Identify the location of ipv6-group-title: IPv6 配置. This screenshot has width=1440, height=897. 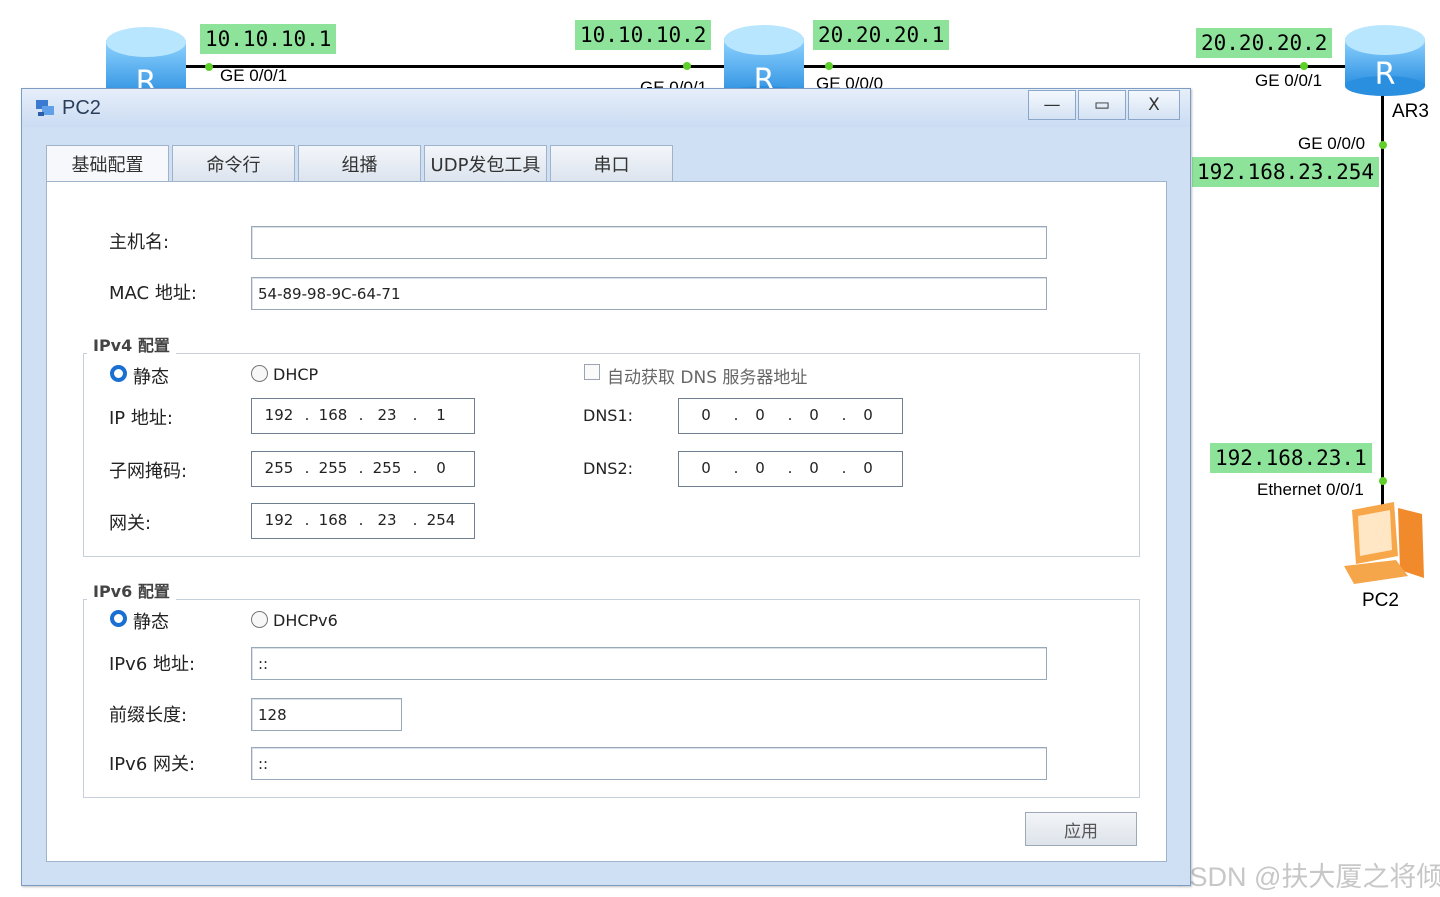
(131, 590).